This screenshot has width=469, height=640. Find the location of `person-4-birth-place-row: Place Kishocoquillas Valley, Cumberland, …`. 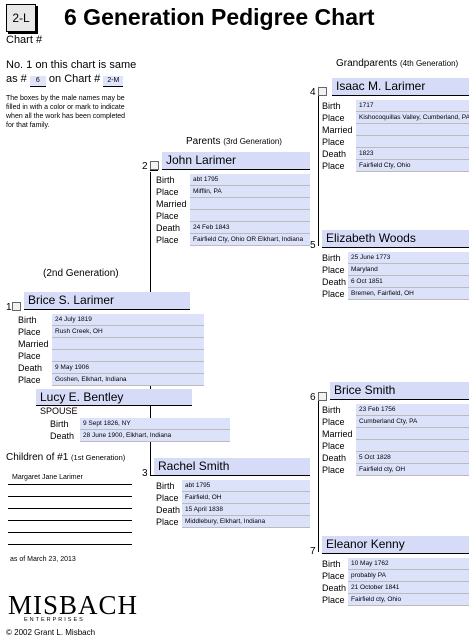

person-4-birth-place-row: Place Kishocoquillas Valley, Cumberland, … is located at coordinates (395, 118).